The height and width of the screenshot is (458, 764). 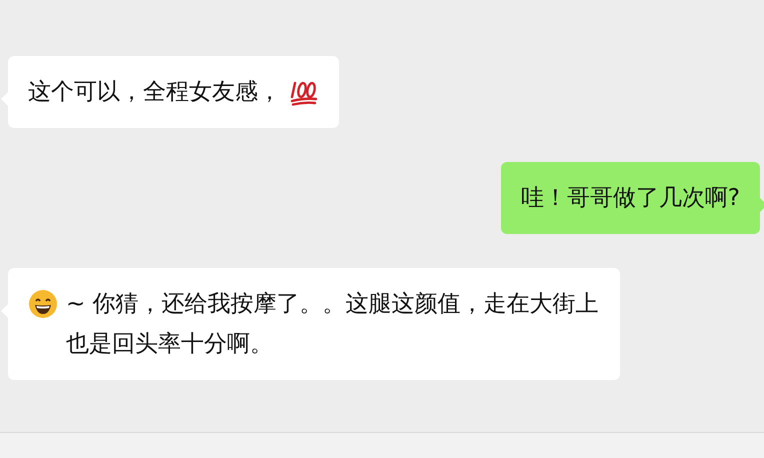 I want to click on message-text: ~ 你猜，还给我按摩了。。这腿这颜值，走在大街上也是回头率十分啊。, so click(x=333, y=324).